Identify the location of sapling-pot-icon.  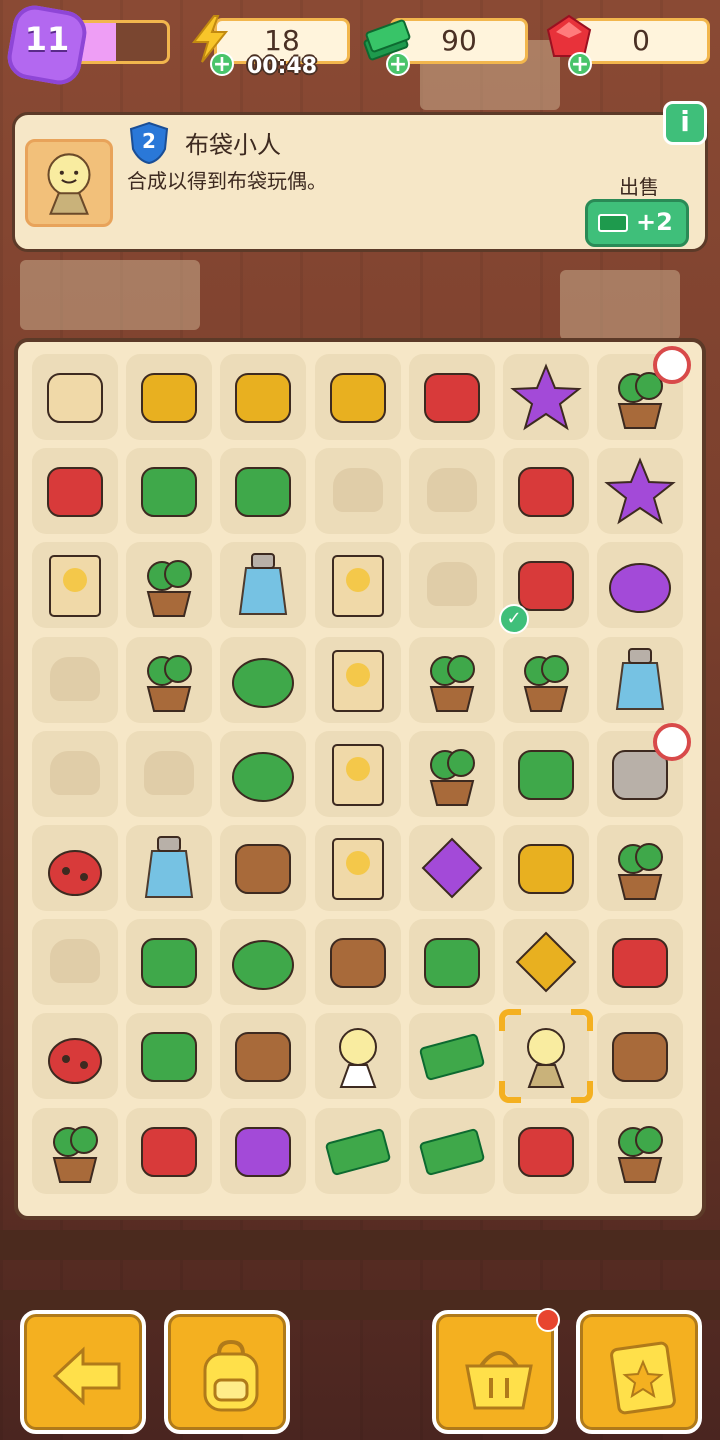
(452, 683).